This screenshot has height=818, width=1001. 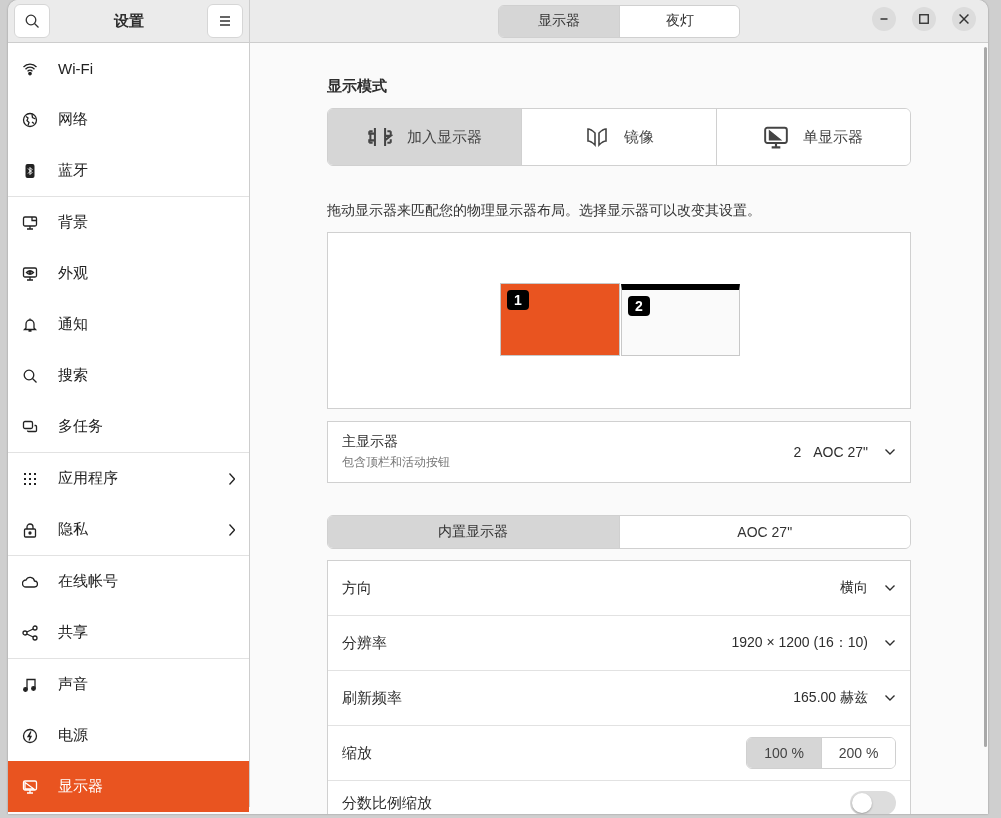 I want to click on display-tab: AOC 27", so click(x=764, y=532).